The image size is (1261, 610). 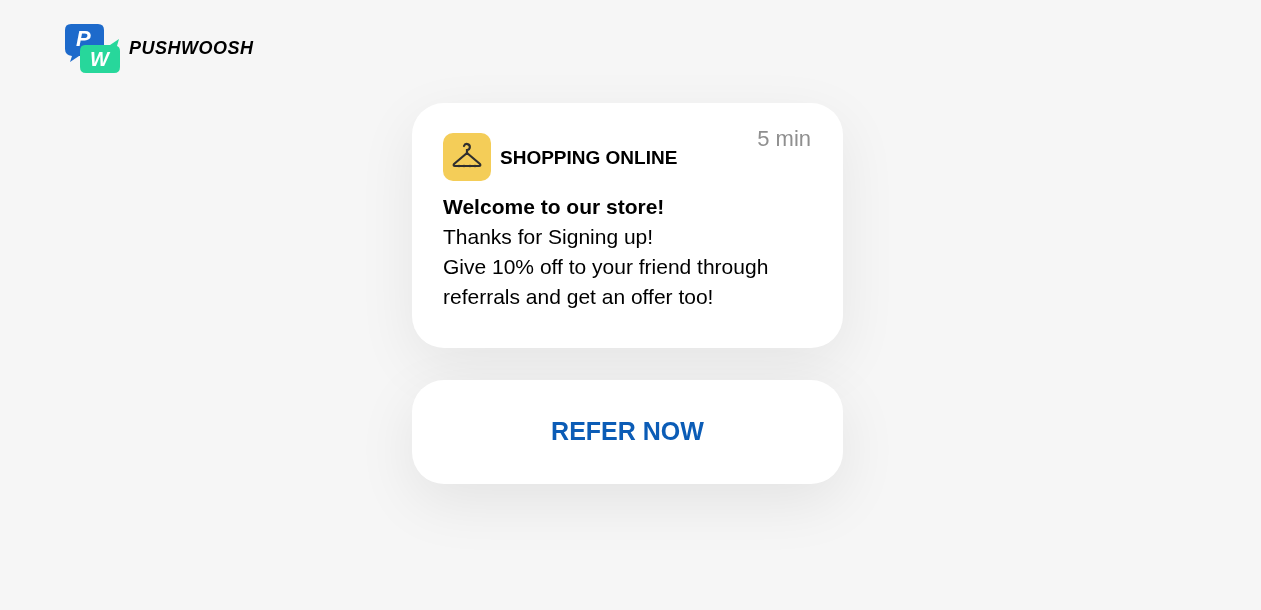 I want to click on logo-letter: P, so click(x=83, y=39).